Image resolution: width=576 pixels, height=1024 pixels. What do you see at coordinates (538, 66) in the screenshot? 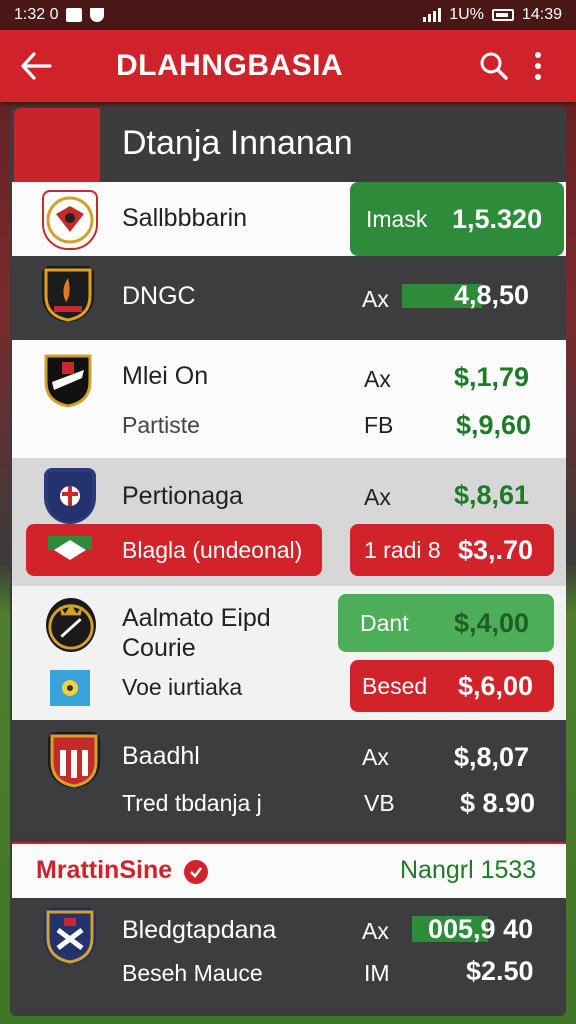
I see `more-vert-icon` at bounding box center [538, 66].